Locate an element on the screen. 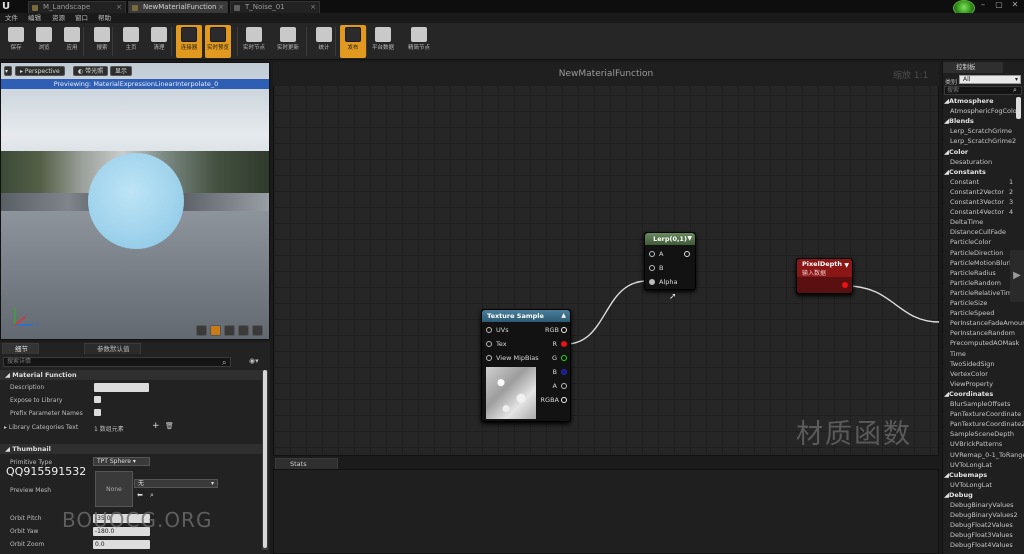  toolbar-hide-pins-button: 精简节点 is located at coordinates (419, 41).